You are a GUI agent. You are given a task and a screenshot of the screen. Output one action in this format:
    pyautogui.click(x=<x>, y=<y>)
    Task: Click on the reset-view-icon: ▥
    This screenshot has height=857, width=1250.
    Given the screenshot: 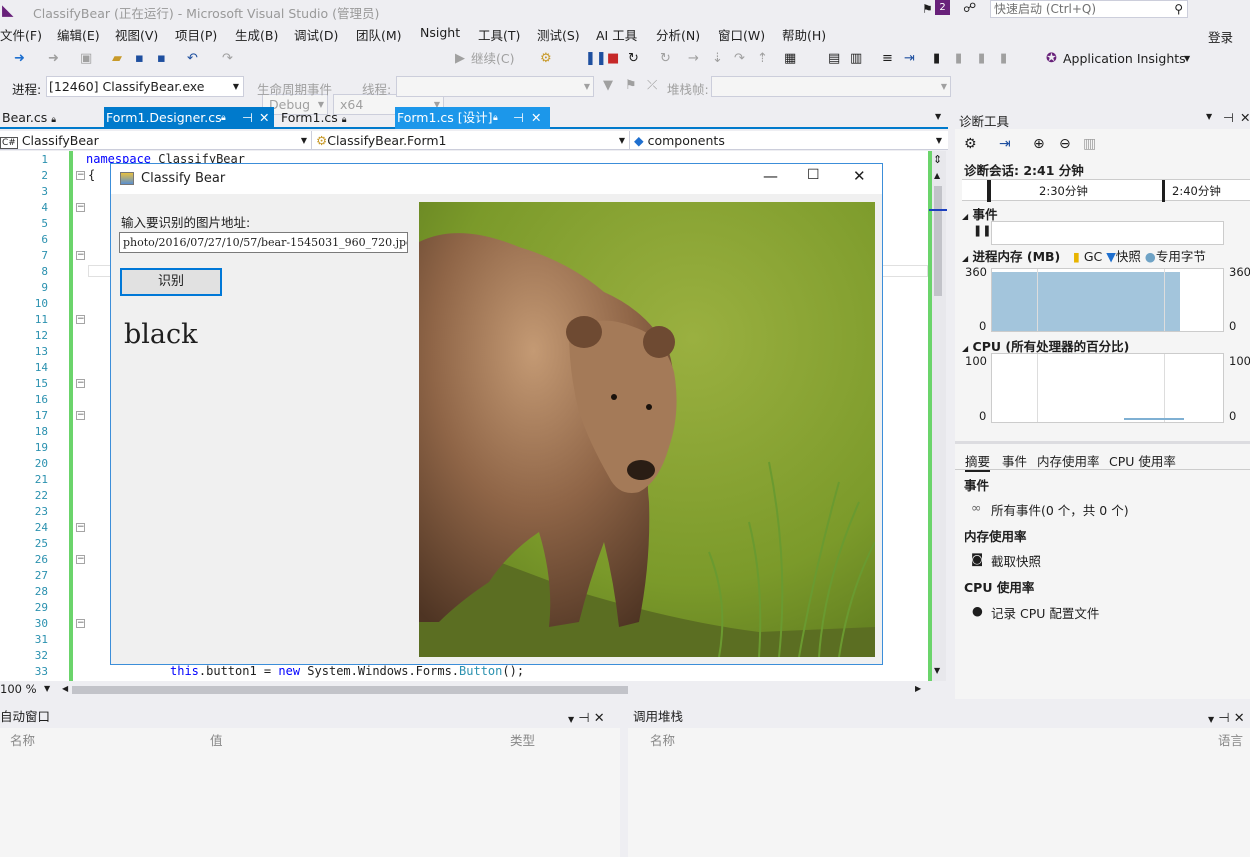 What is the action you would take?
    pyautogui.click(x=1089, y=144)
    